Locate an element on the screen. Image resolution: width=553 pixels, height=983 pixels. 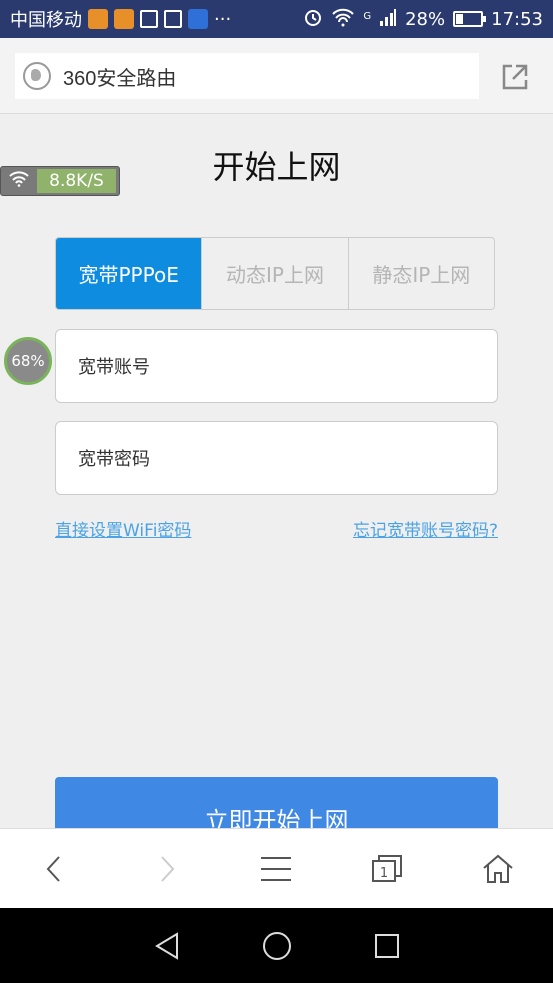
more-notifications-icon: ··· is located at coordinates (223, 19).